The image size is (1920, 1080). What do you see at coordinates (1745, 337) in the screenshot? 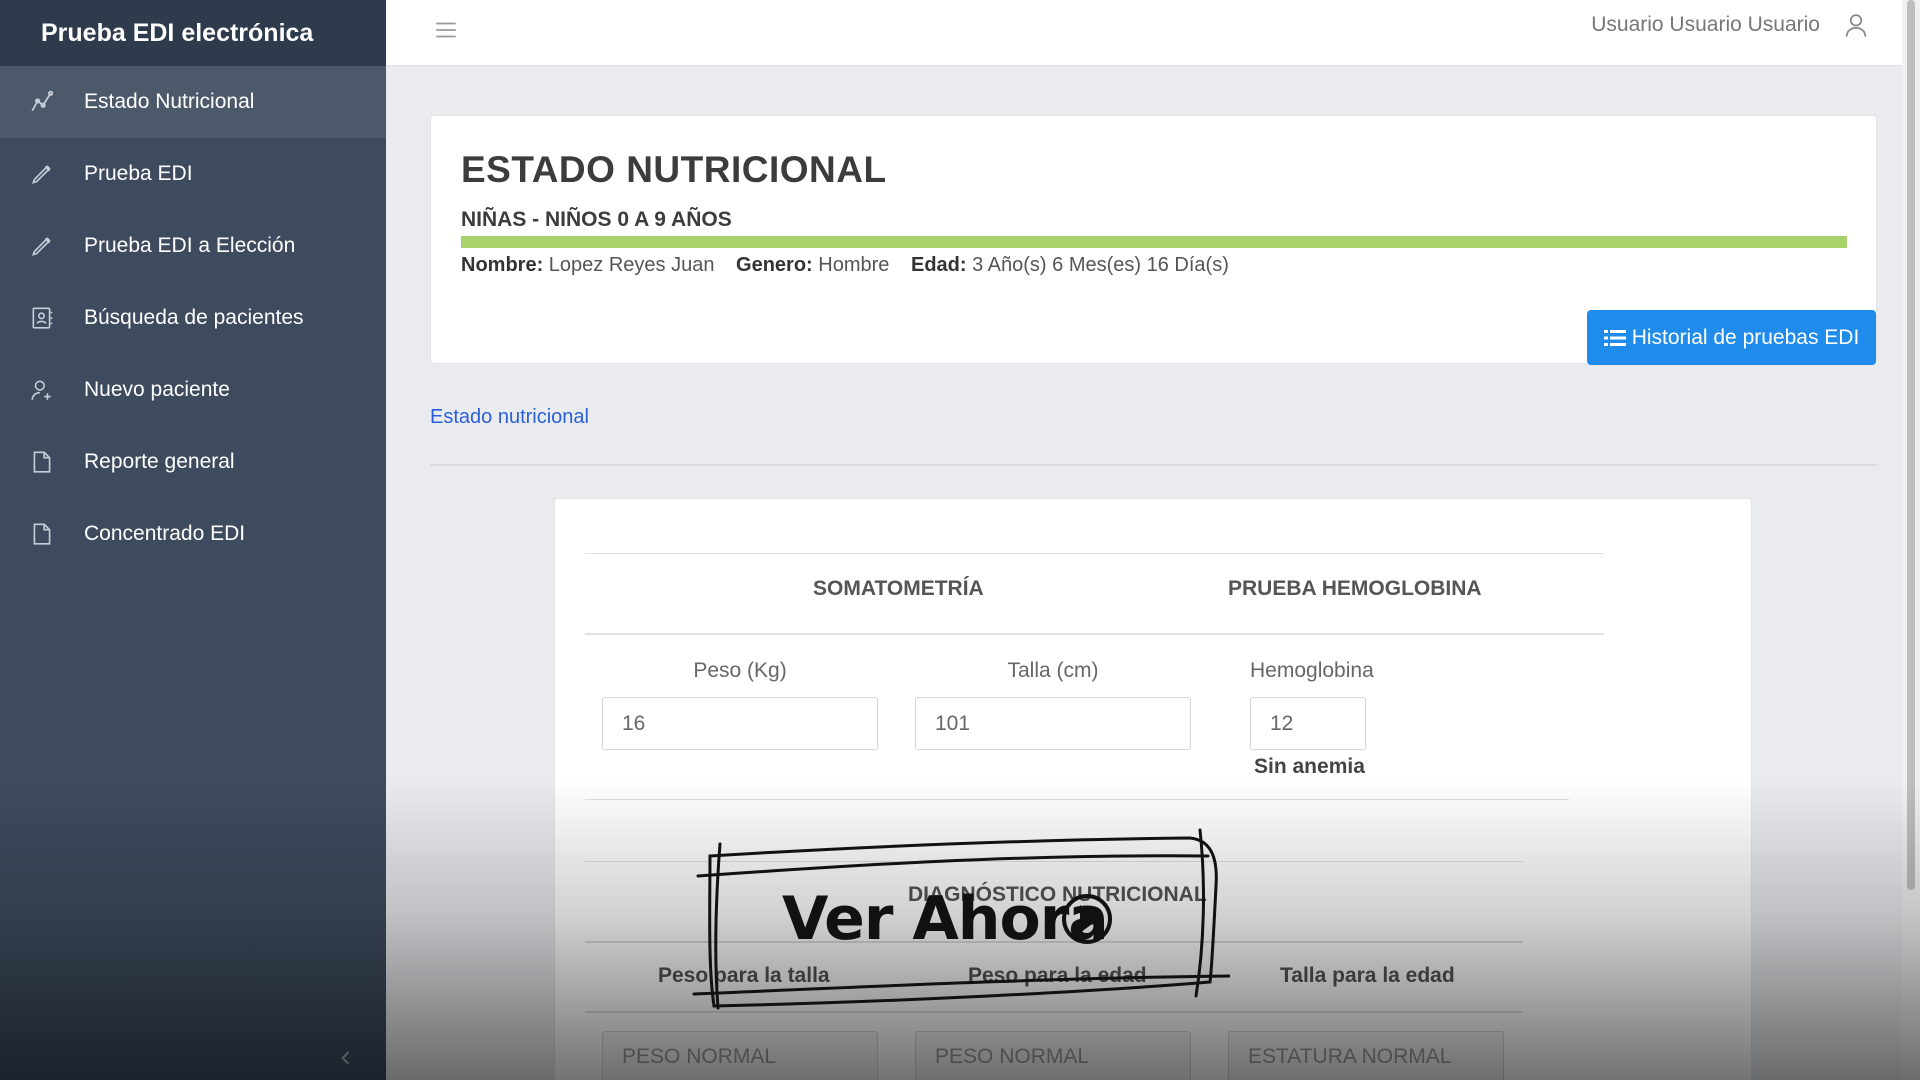
I see `history-button-label: Historial de pruebas EDI` at bounding box center [1745, 337].